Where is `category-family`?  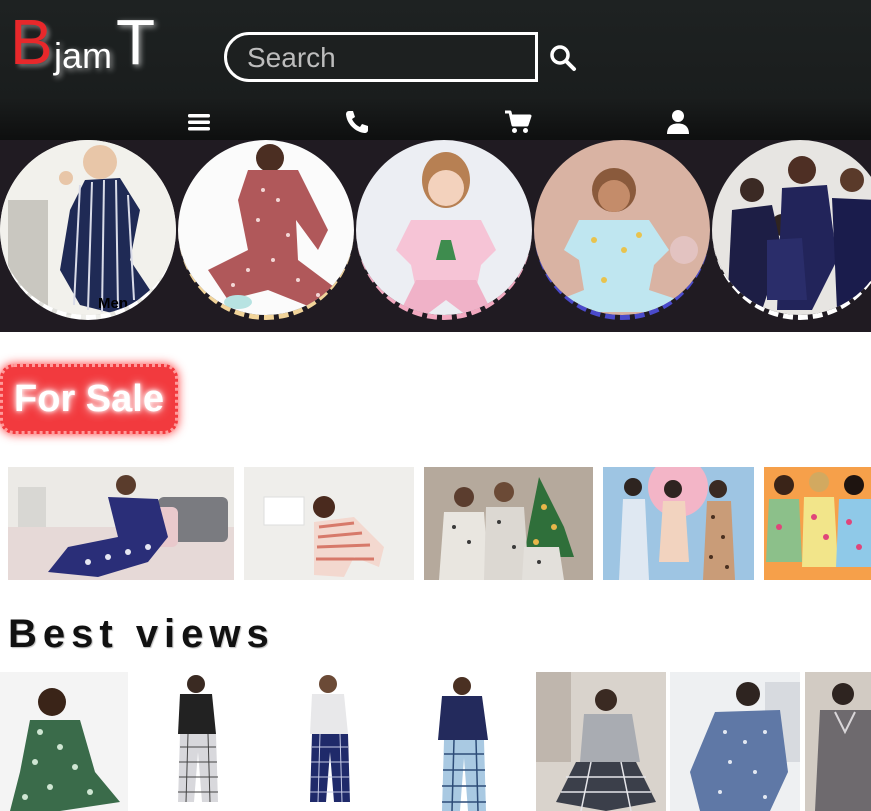
category-family is located at coordinates (791, 230).